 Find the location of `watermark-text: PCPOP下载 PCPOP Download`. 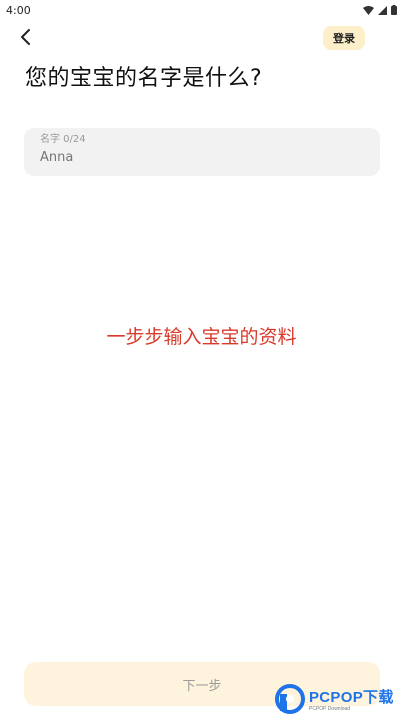

watermark-text: PCPOP下载 PCPOP Download is located at coordinates (351, 701).